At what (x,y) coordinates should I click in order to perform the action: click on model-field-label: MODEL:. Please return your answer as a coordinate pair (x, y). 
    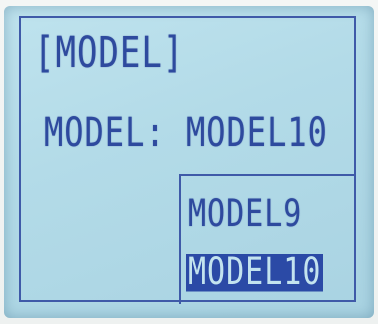
    Looking at the image, I should click on (105, 132).